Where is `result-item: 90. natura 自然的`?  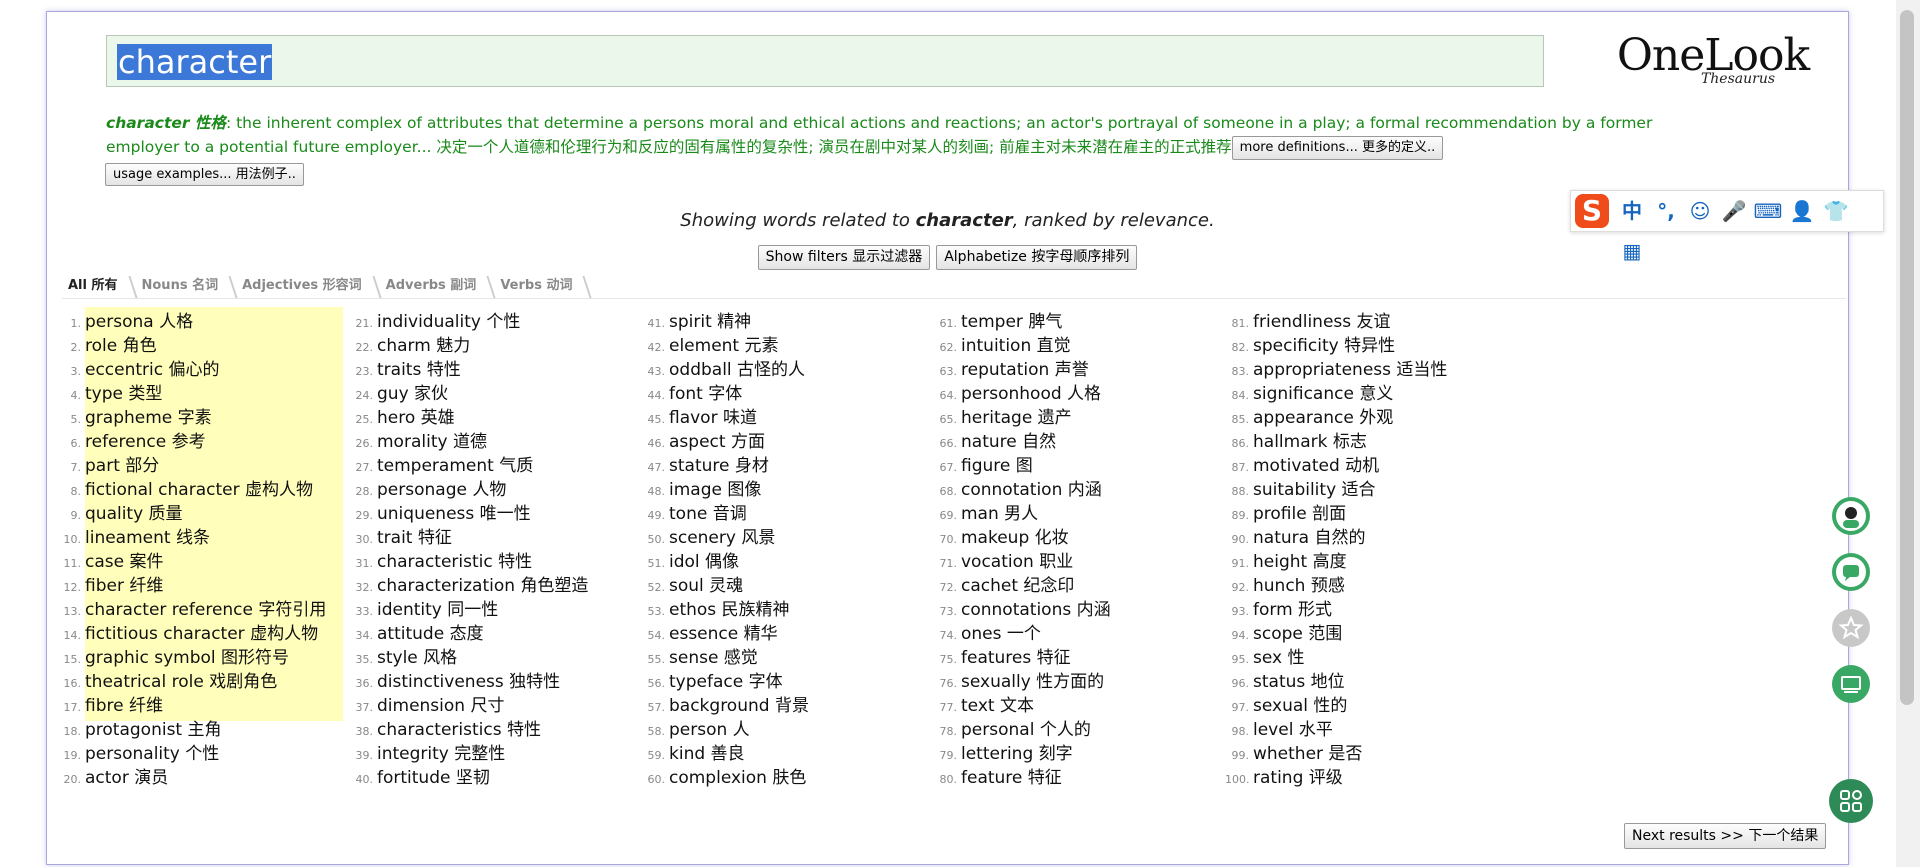
result-item: 90. natura 自然的 is located at coordinates (1370, 538).